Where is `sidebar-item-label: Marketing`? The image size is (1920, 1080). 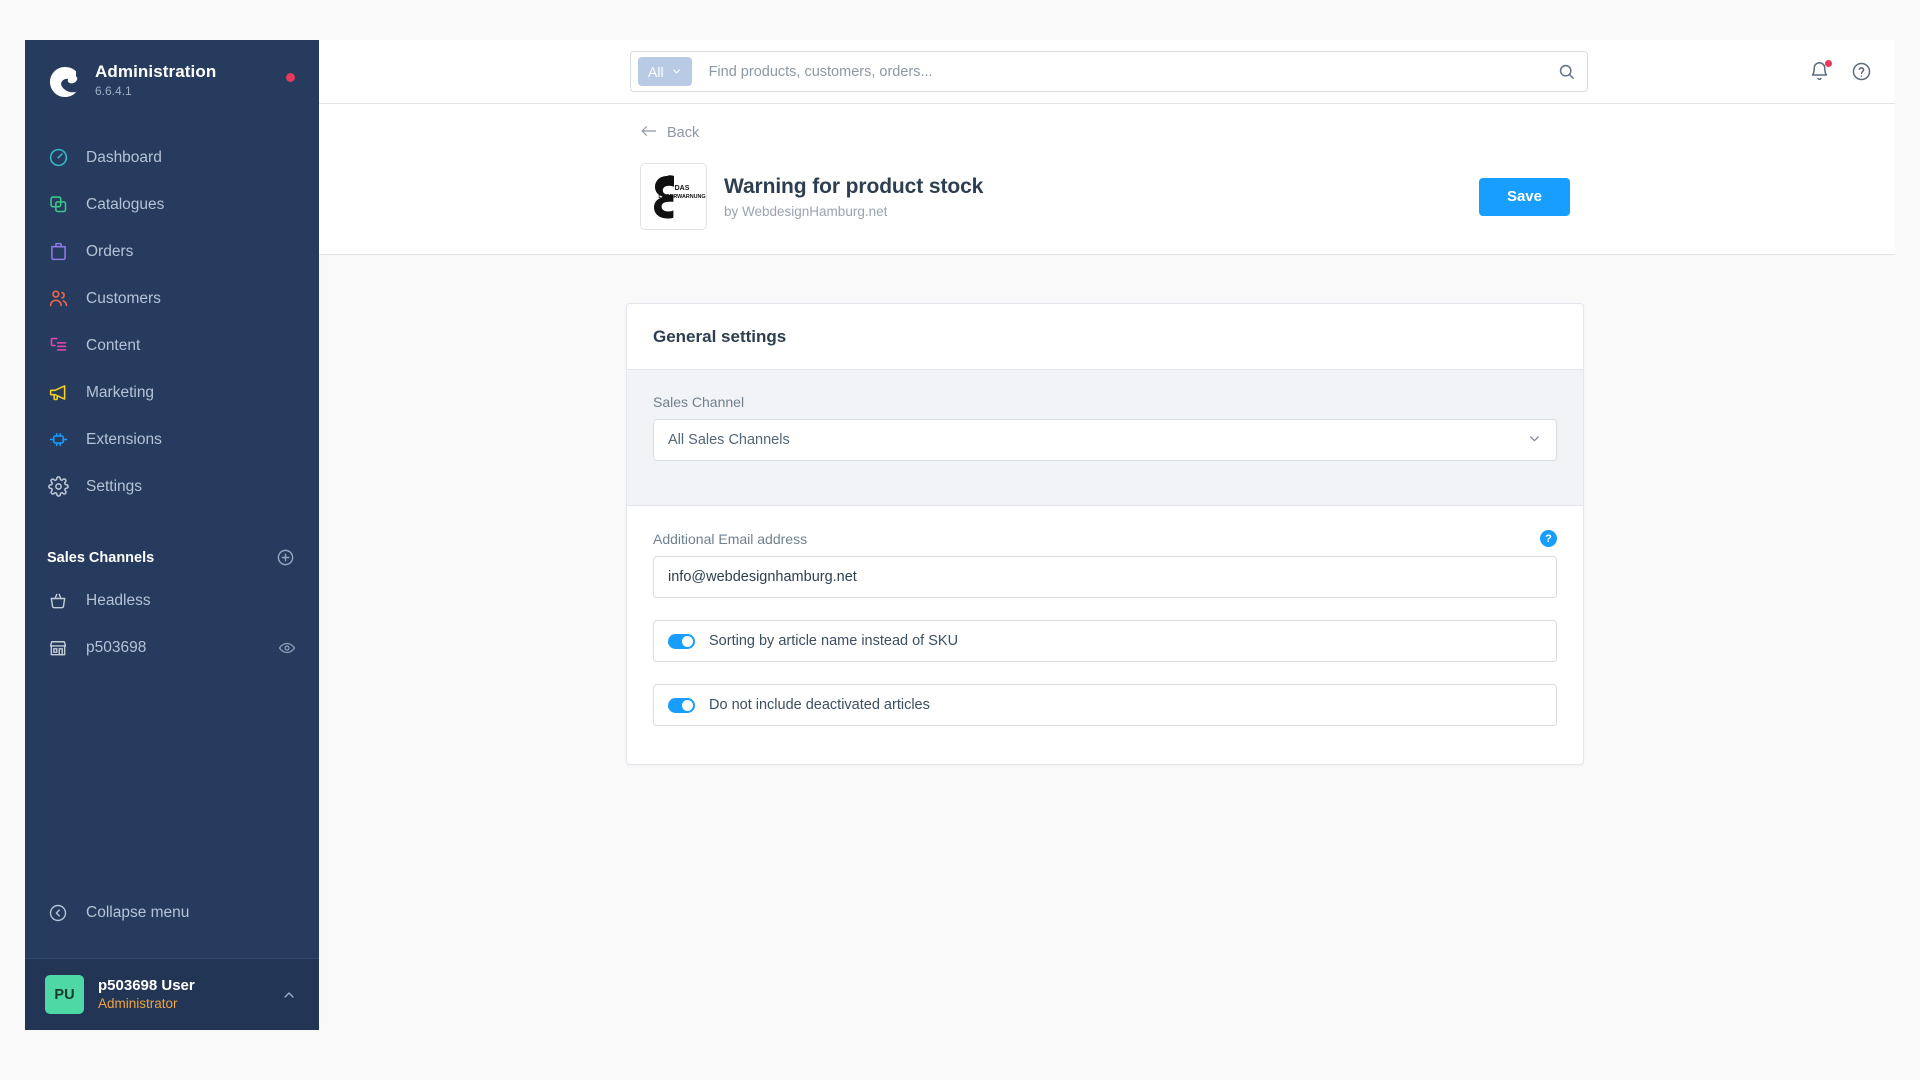 sidebar-item-label: Marketing is located at coordinates (120, 392).